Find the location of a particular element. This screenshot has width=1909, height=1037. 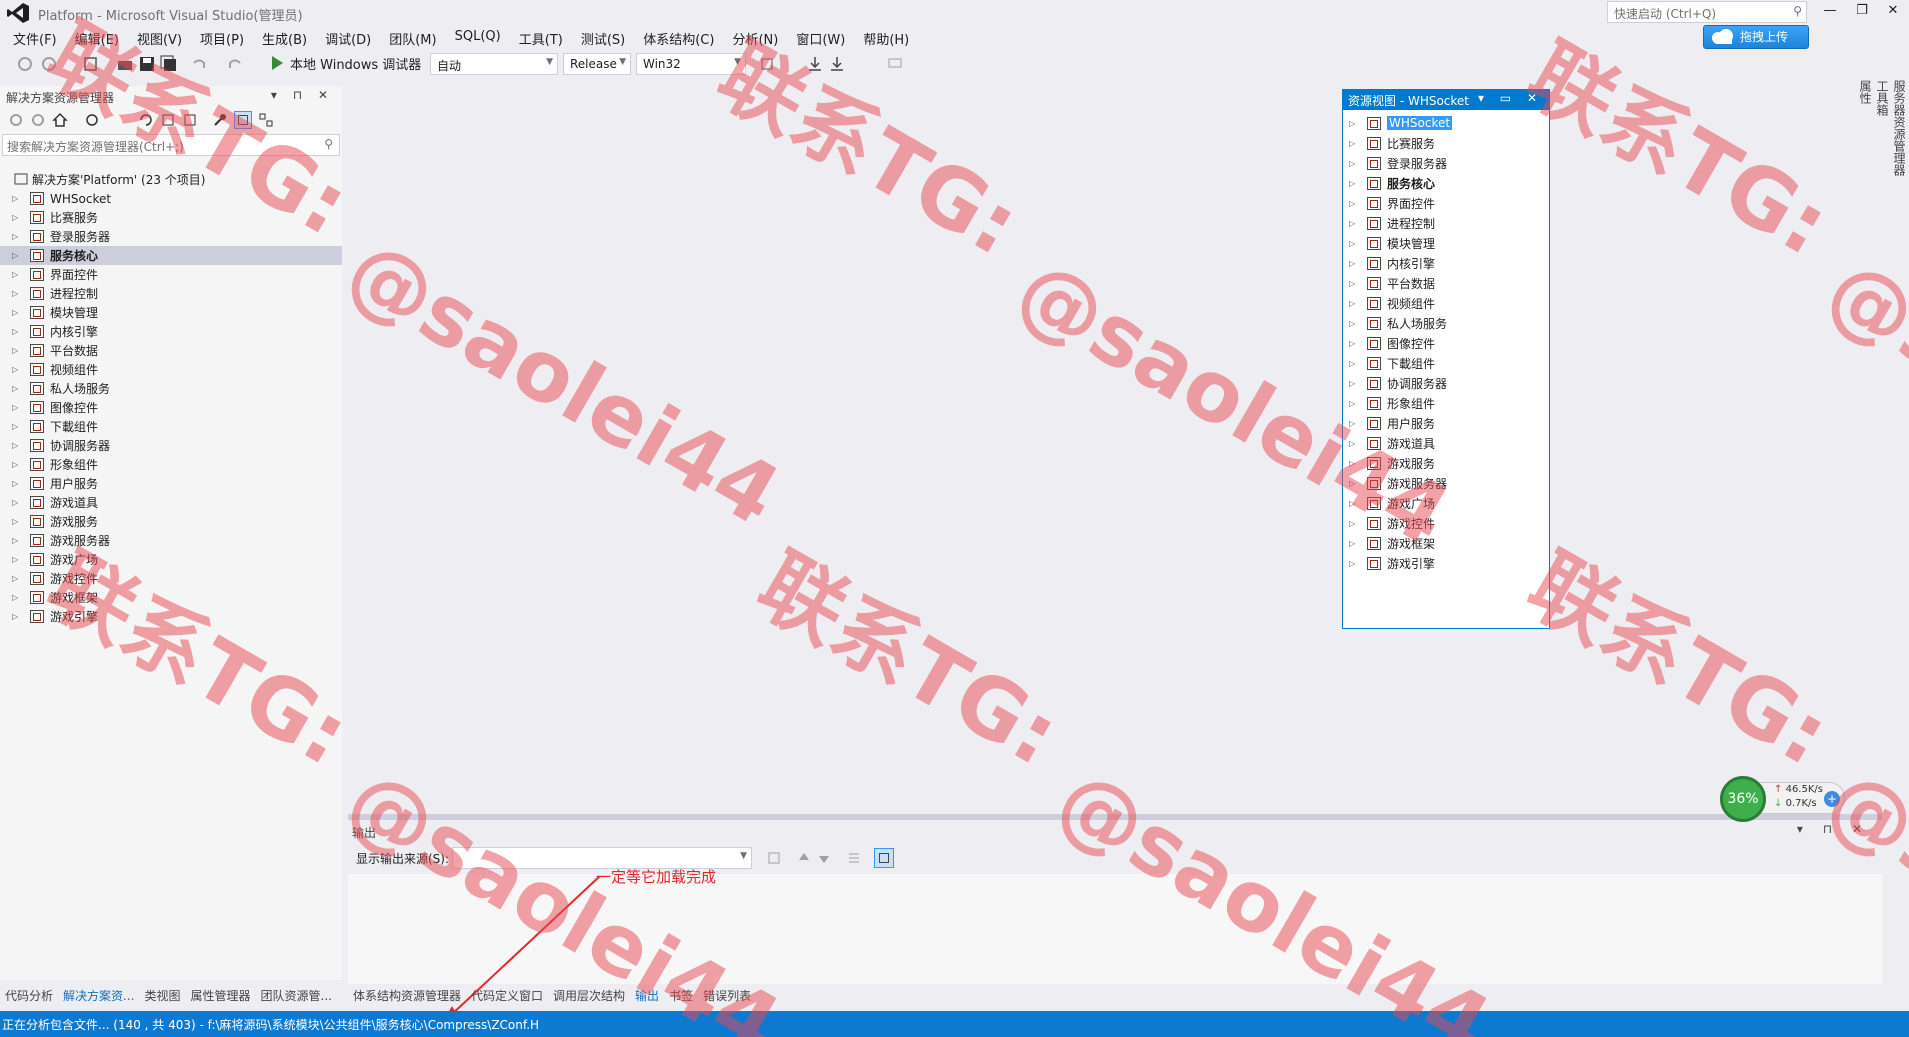

previous-message-icon is located at coordinates (804, 858).